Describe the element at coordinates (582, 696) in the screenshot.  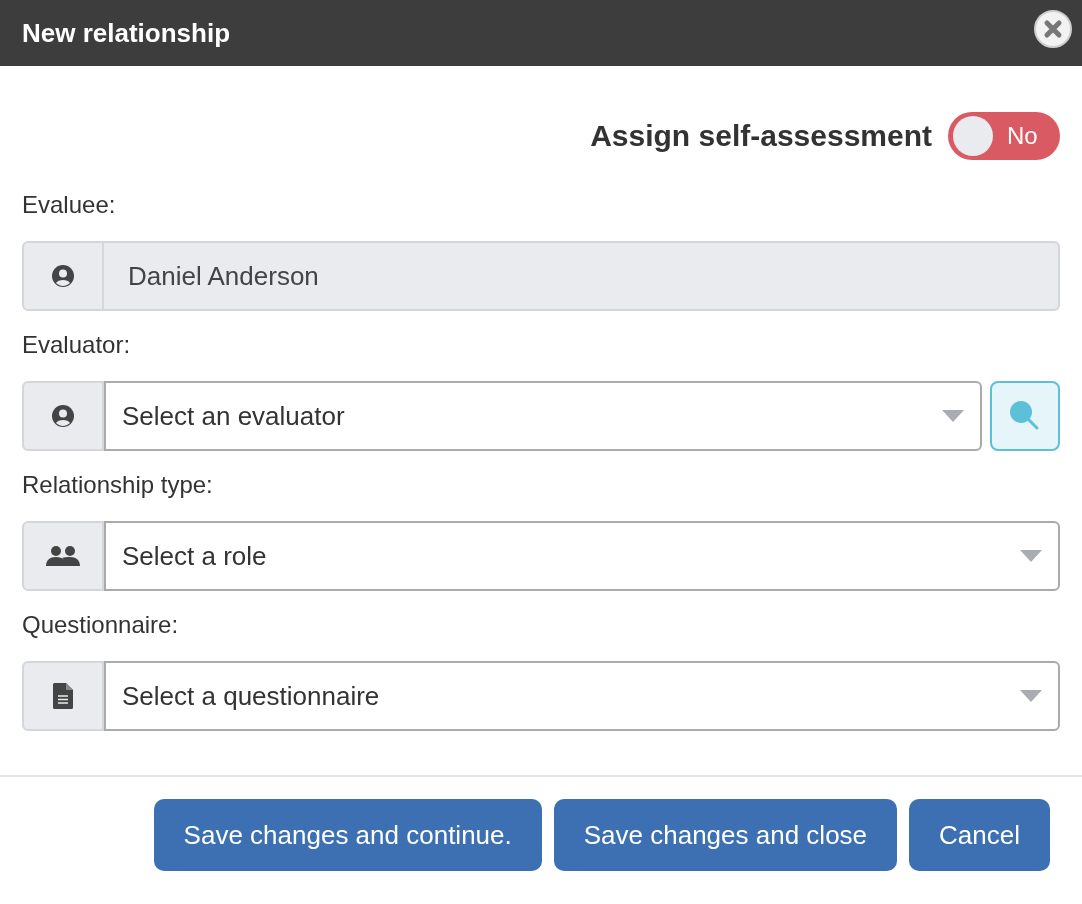
I see `select-field: Select a questionnaire` at that location.